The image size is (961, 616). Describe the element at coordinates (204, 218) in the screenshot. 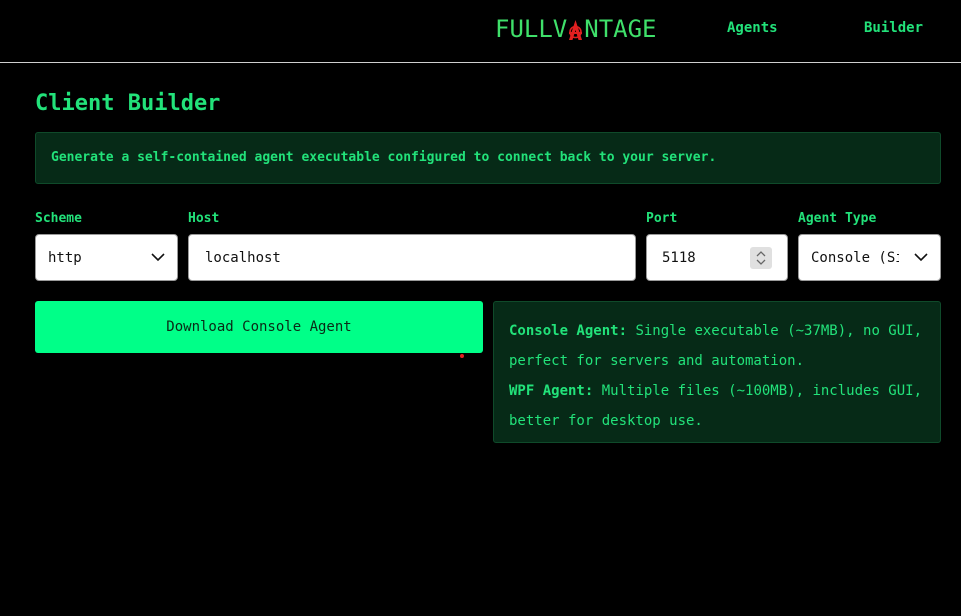

I see `host-label: Host` at that location.